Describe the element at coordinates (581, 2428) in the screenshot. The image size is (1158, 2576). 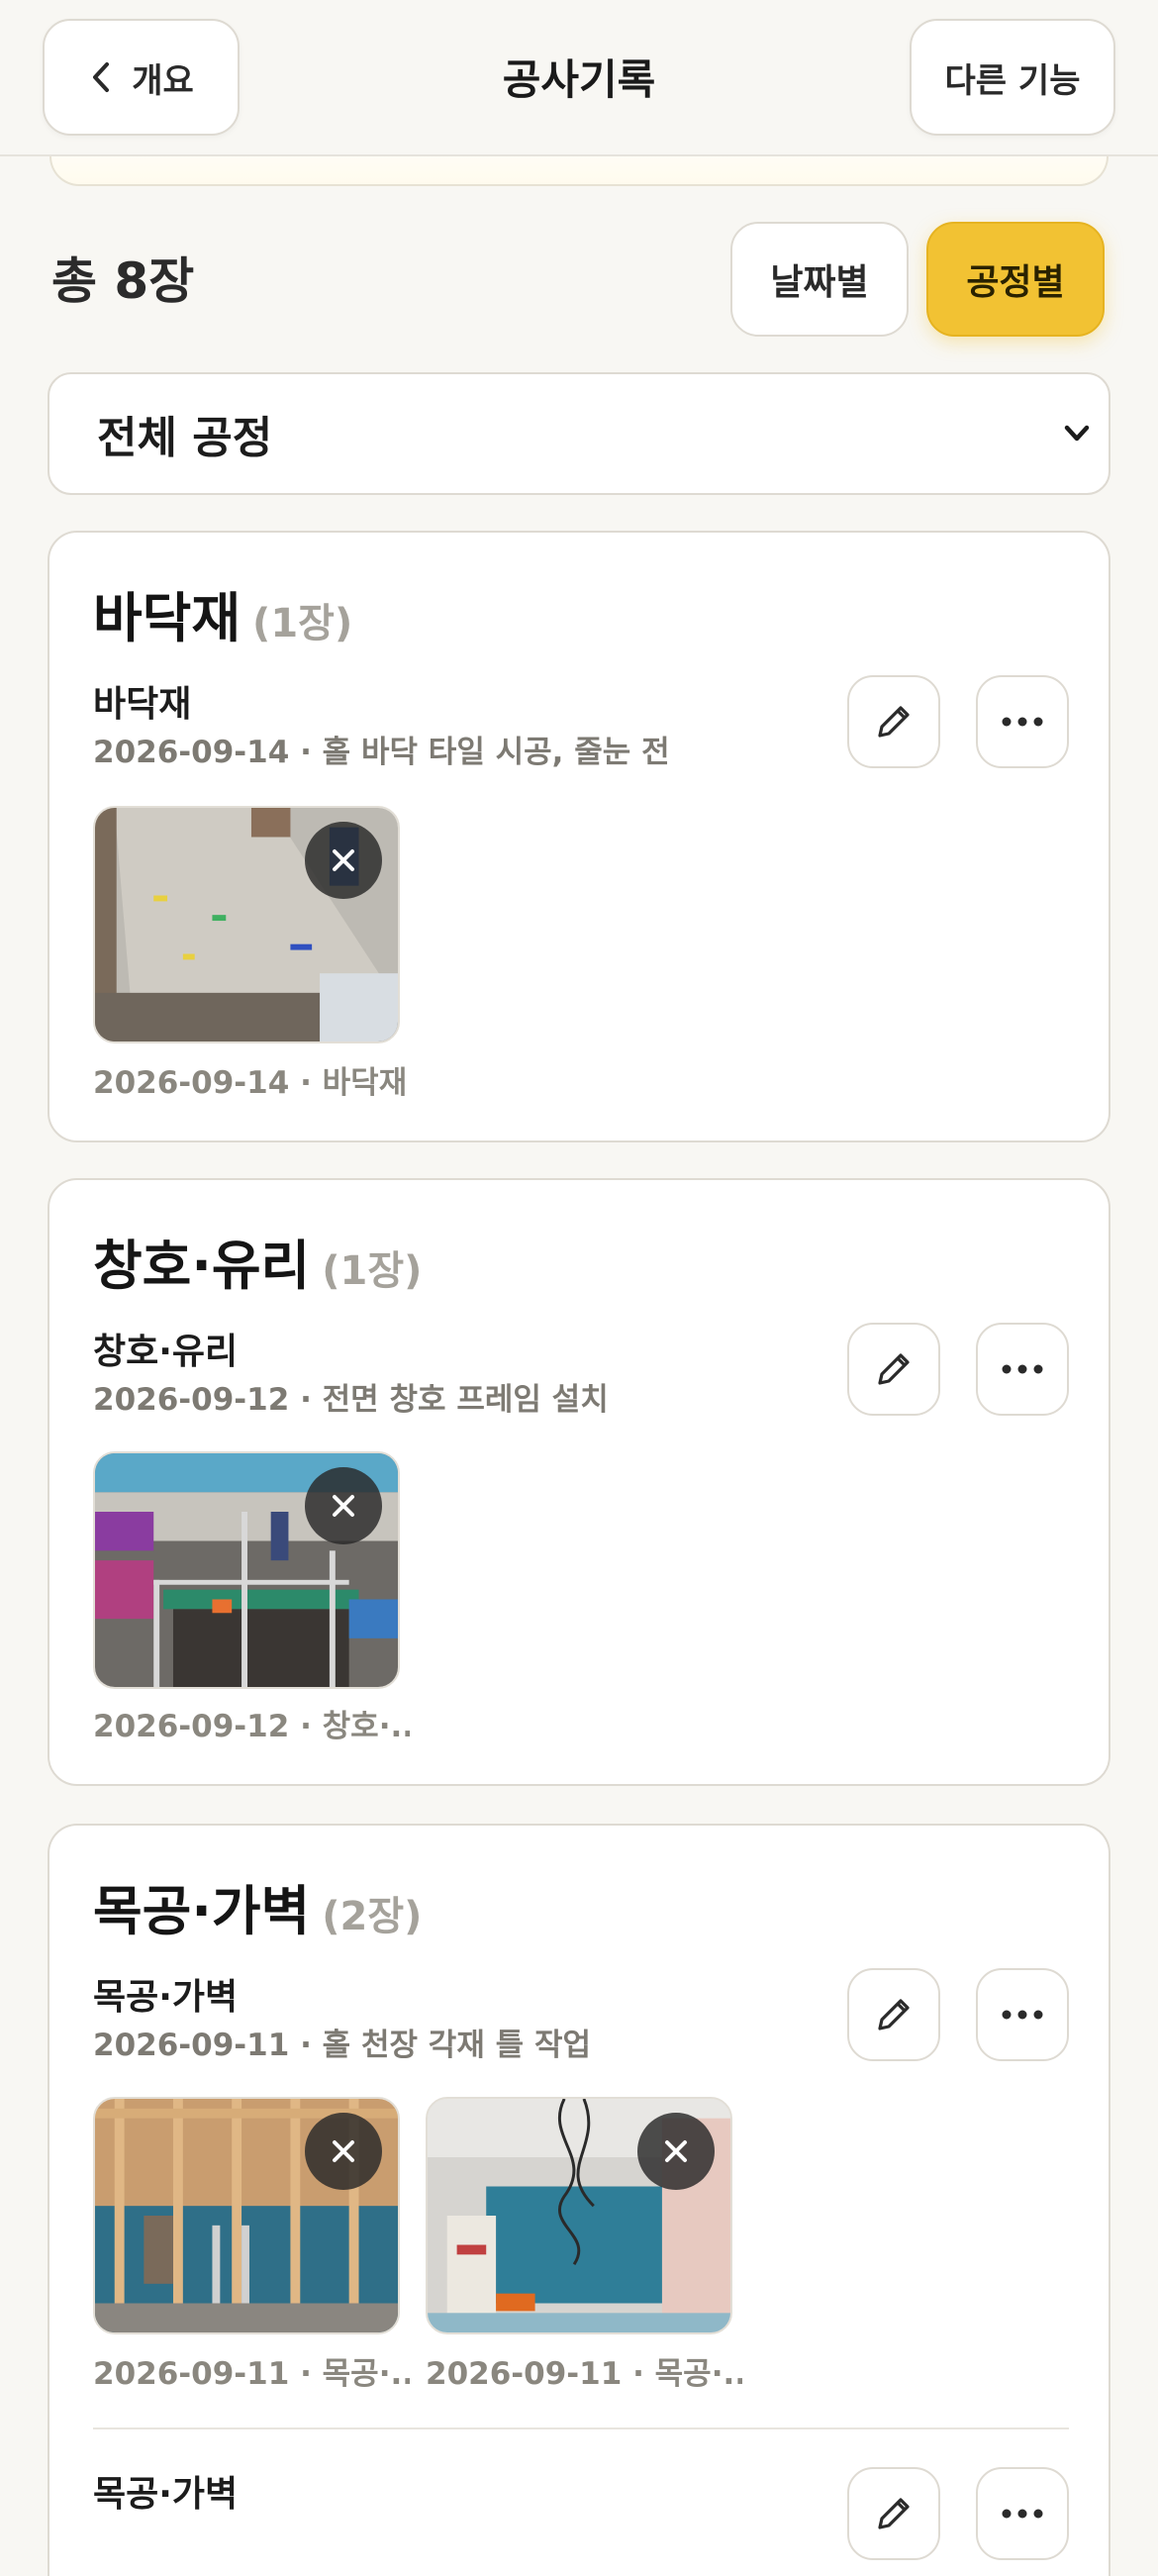
I see `entry-divider` at that location.